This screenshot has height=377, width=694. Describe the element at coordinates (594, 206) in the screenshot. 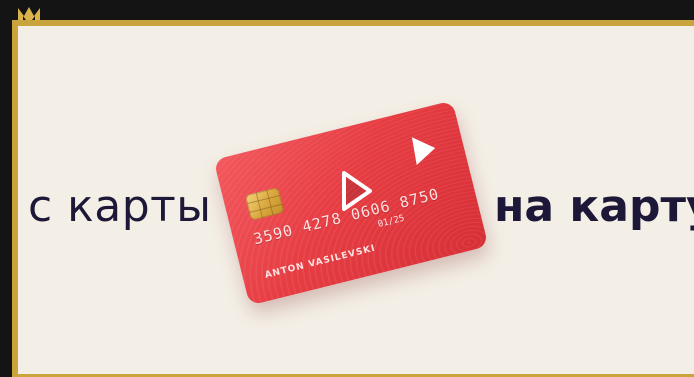

I see `to-card-text: на карту` at that location.